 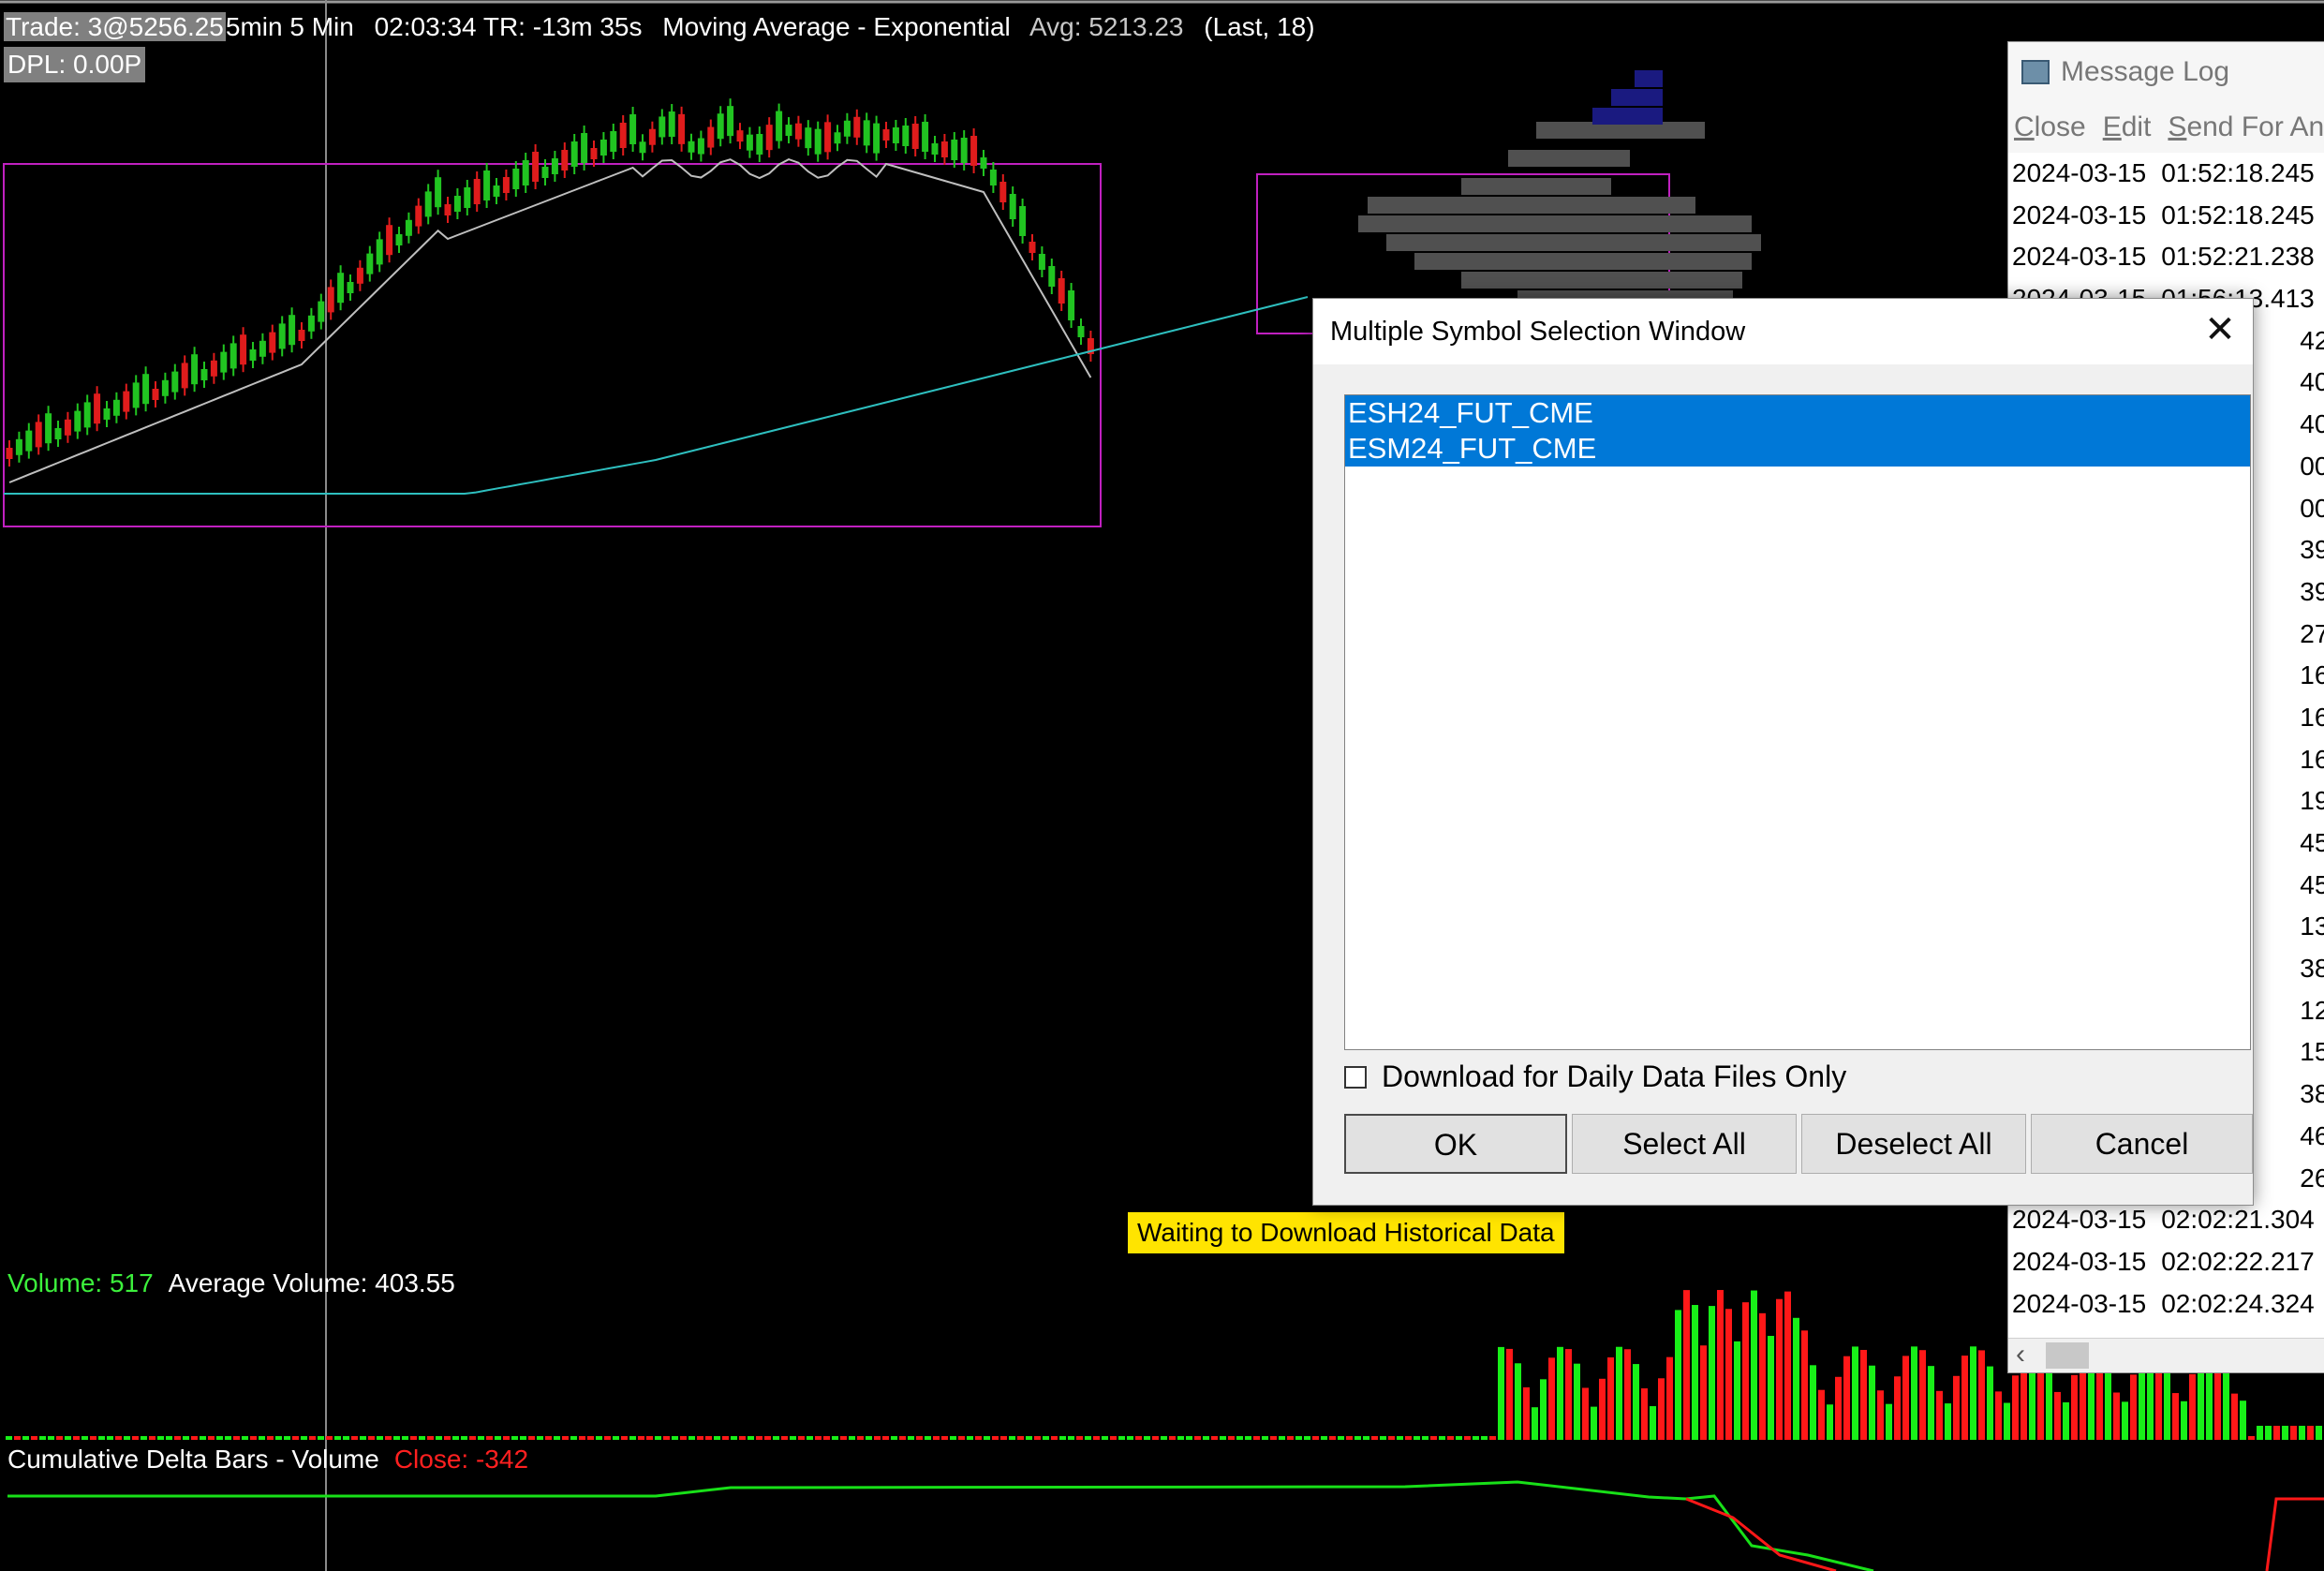 What do you see at coordinates (2312, 340) in the screenshot?
I see `message-log-time: 421` at bounding box center [2312, 340].